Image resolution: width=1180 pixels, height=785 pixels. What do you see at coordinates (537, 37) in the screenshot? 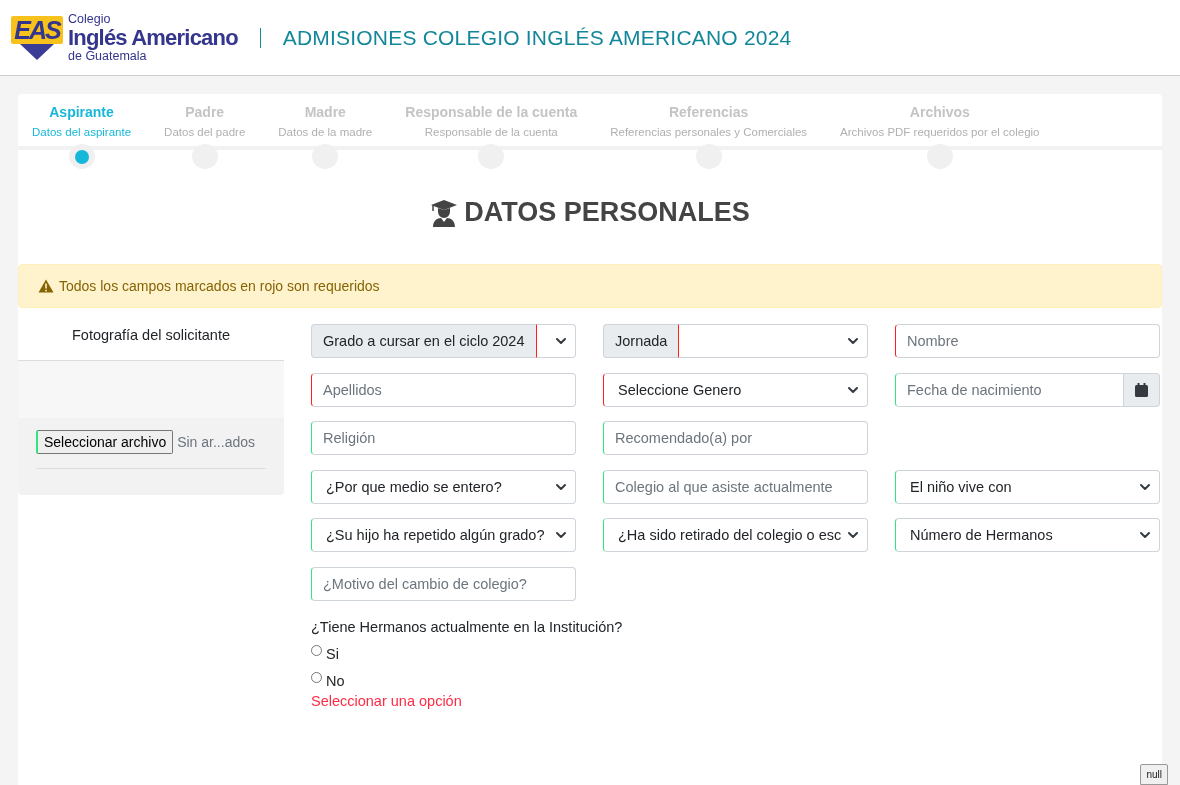
I see `page-title: ADMISIONES COLEGIO INGLÉS AMERICANO 2024` at bounding box center [537, 37].